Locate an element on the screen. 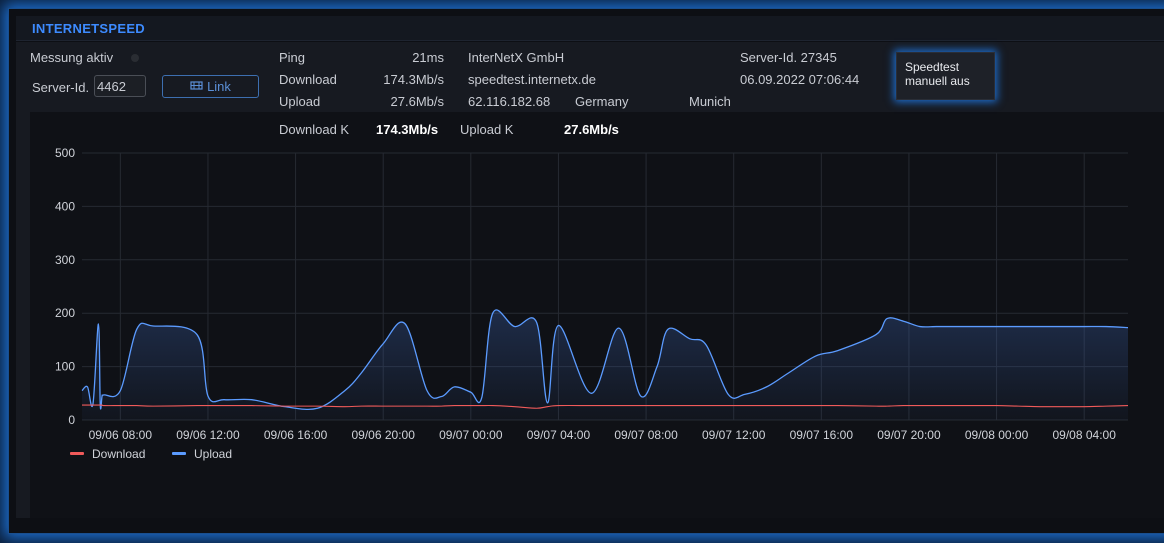 The width and height of the screenshot is (1164, 543). widget-header: INTERNETSPEED is located at coordinates (590, 28).